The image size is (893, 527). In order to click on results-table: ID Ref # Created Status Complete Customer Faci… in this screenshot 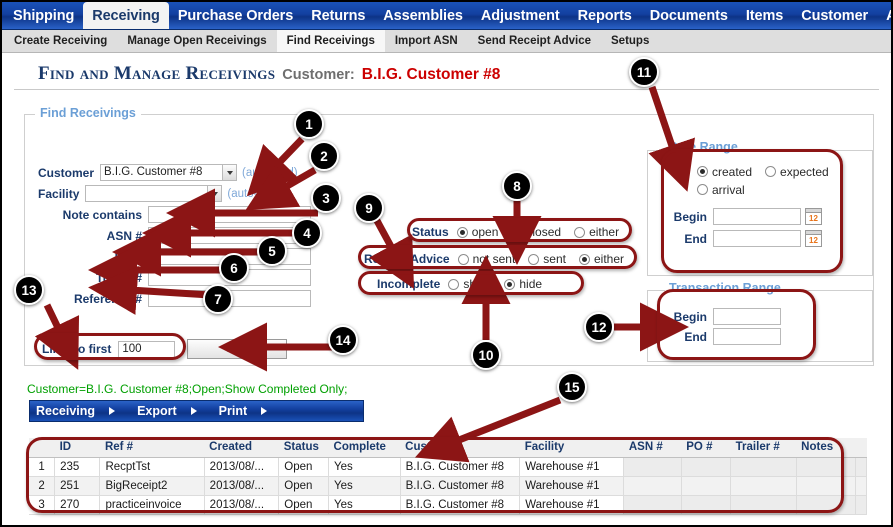, I will do `click(448, 476)`.